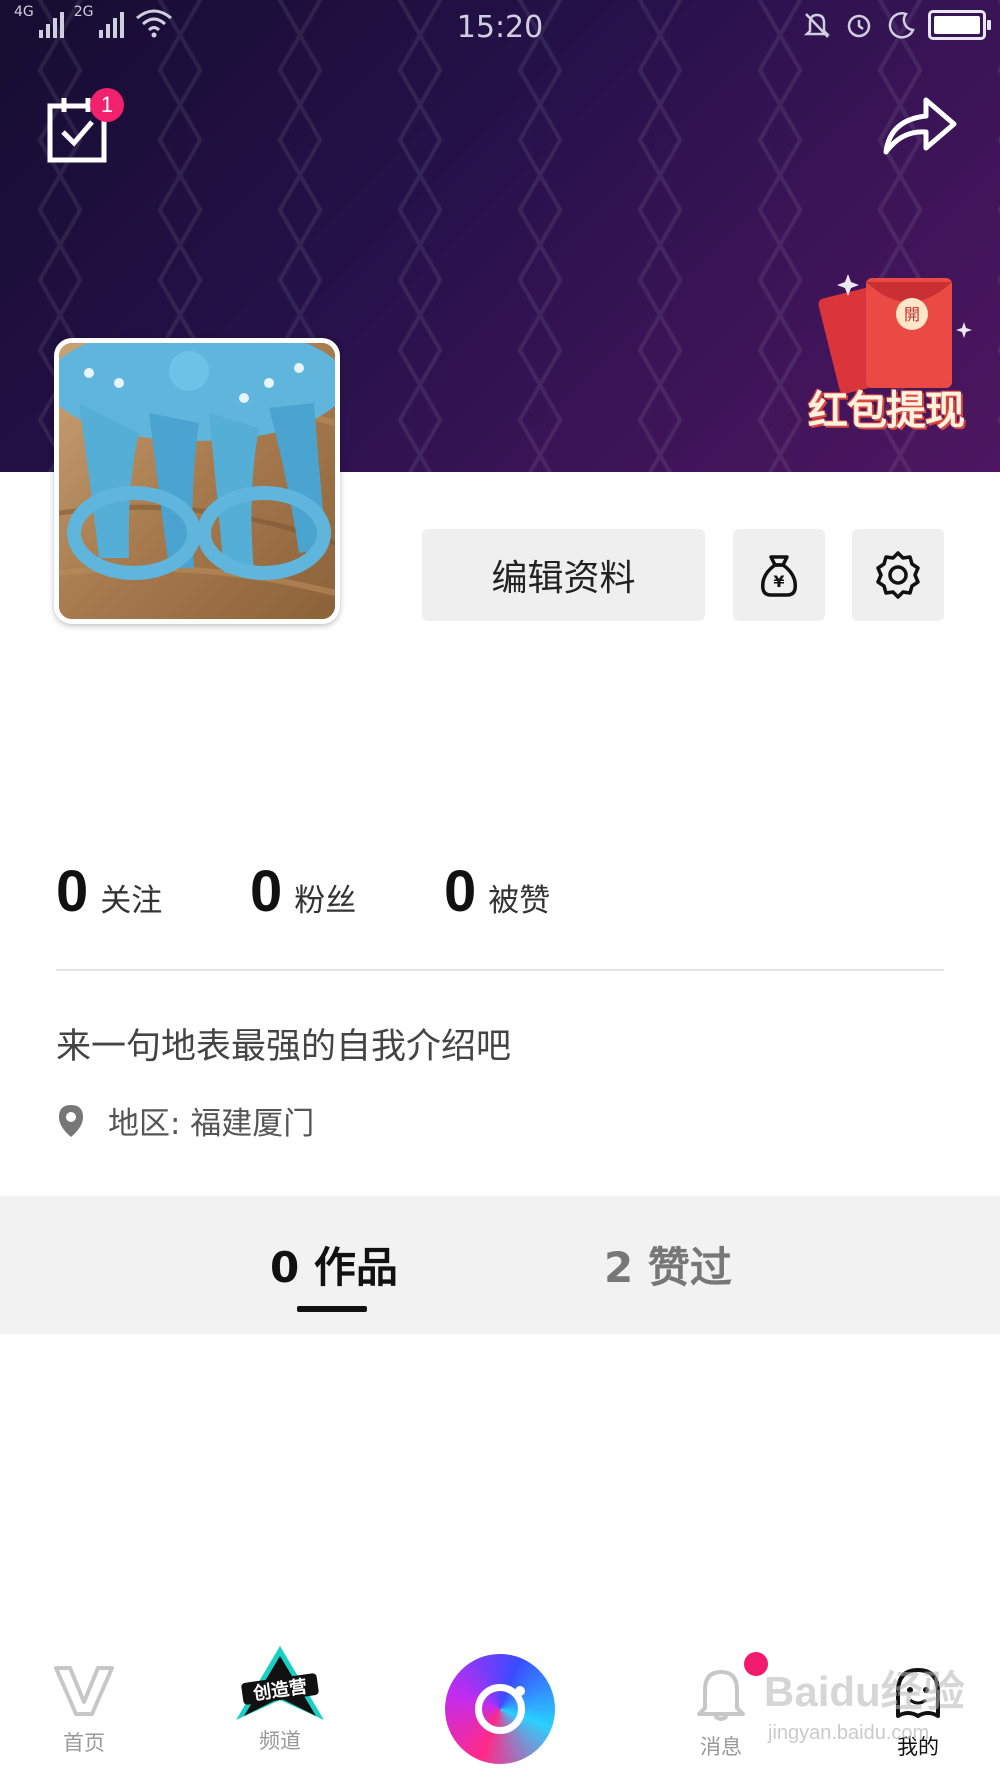 The width and height of the screenshot is (1000, 1778). I want to click on edit-profile-button: 编辑资料, so click(563, 575).